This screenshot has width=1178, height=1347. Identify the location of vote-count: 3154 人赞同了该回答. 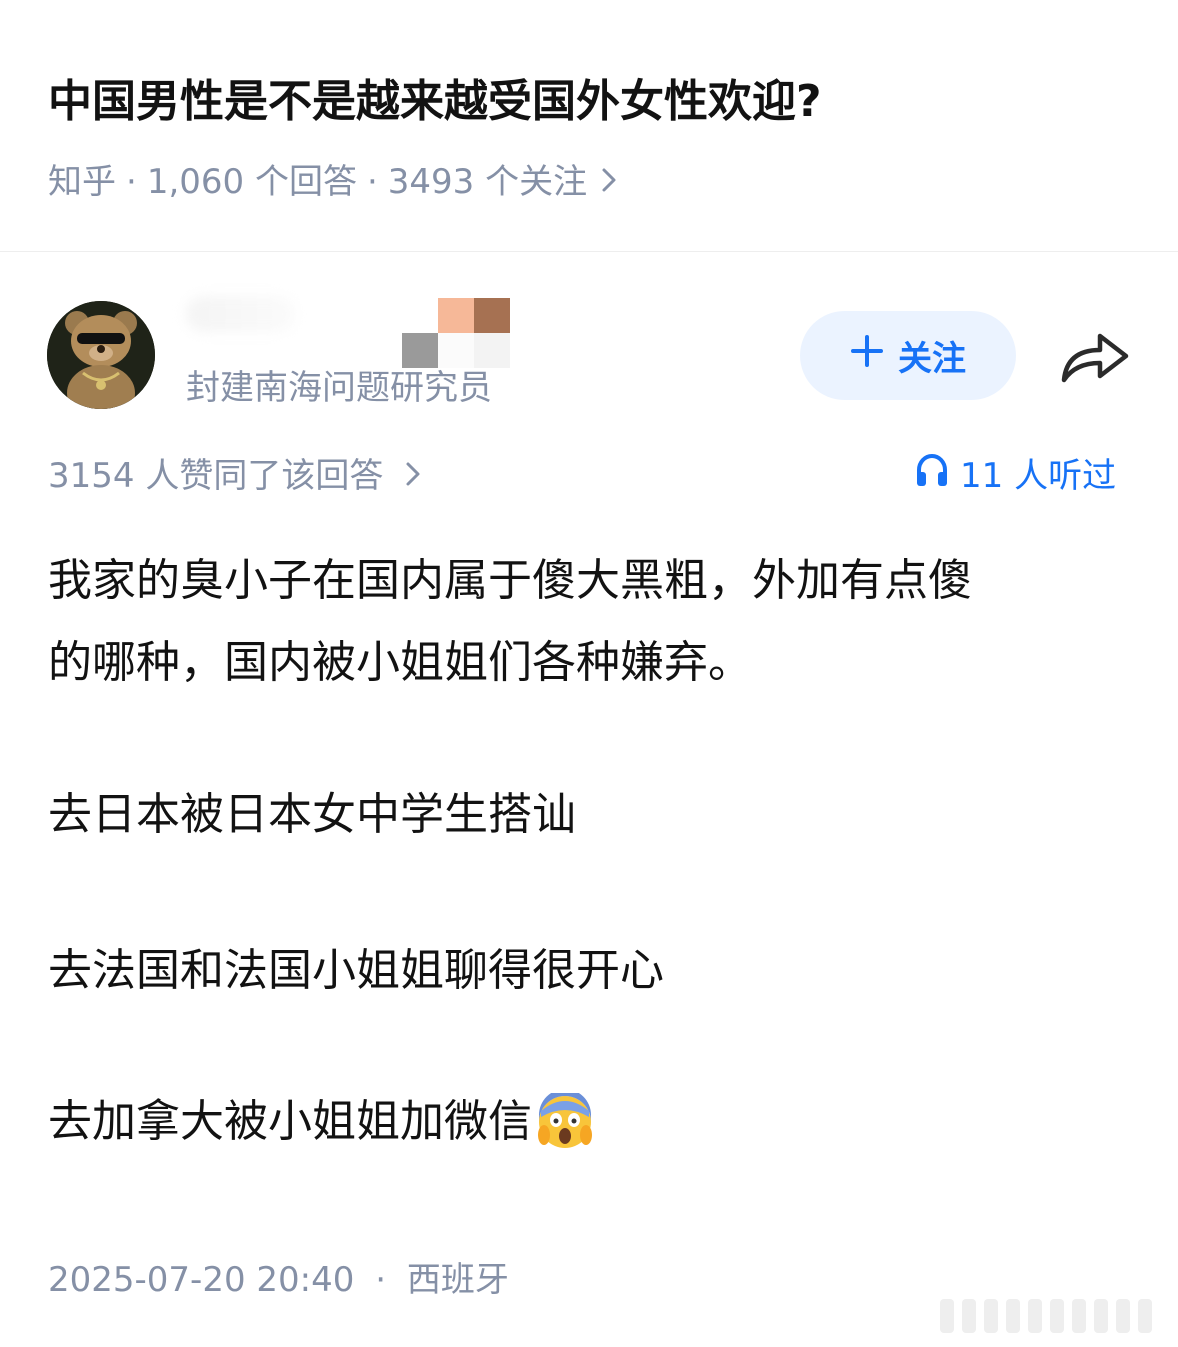
(234, 476).